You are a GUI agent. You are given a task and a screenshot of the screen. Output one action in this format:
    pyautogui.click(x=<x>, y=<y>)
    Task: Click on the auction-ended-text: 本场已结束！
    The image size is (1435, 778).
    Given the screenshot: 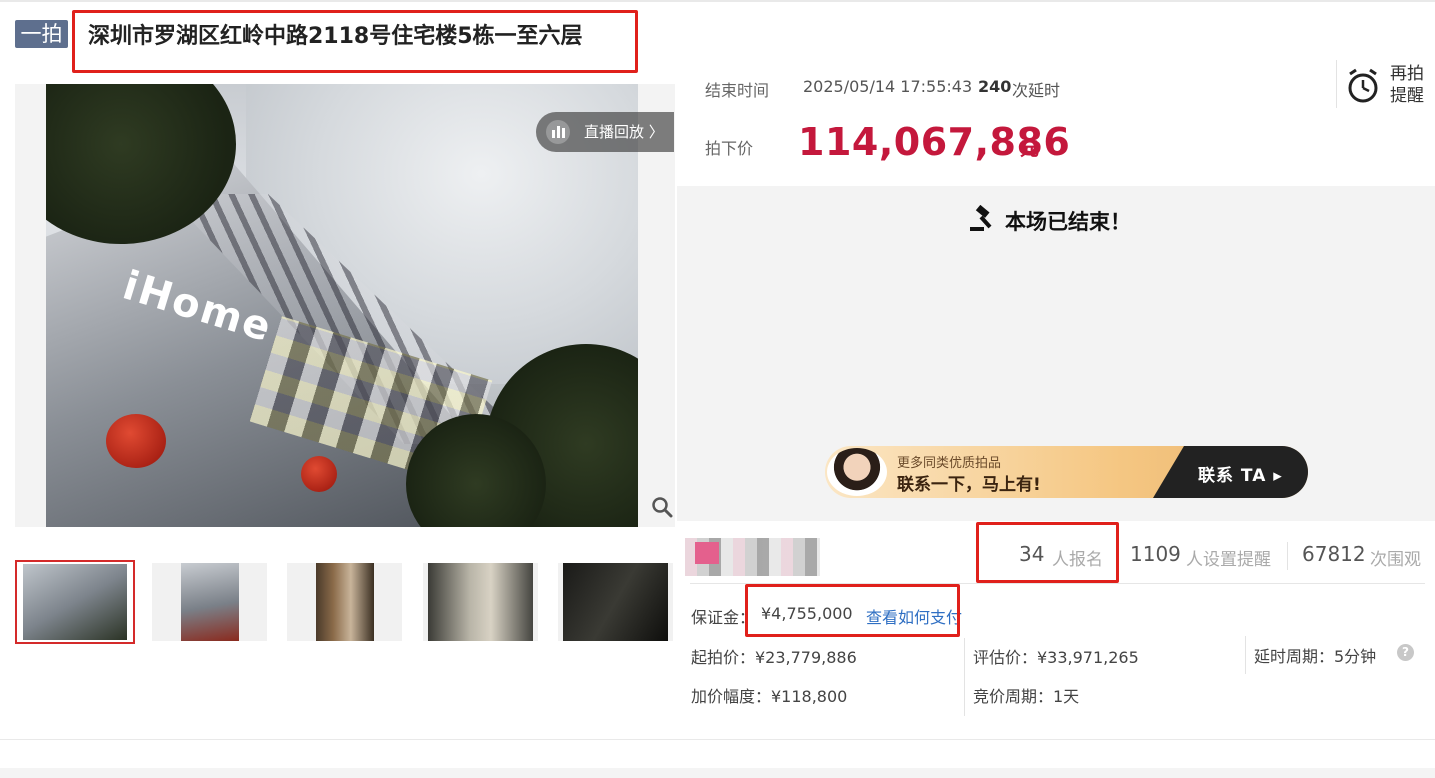 What is the action you would take?
    pyautogui.click(x=1068, y=222)
    